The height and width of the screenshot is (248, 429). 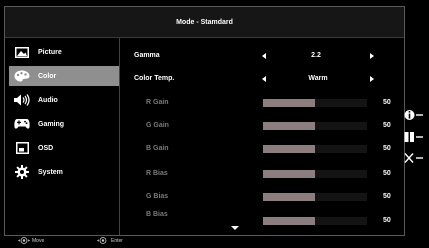 I want to click on input-icon, so click(x=414, y=139).